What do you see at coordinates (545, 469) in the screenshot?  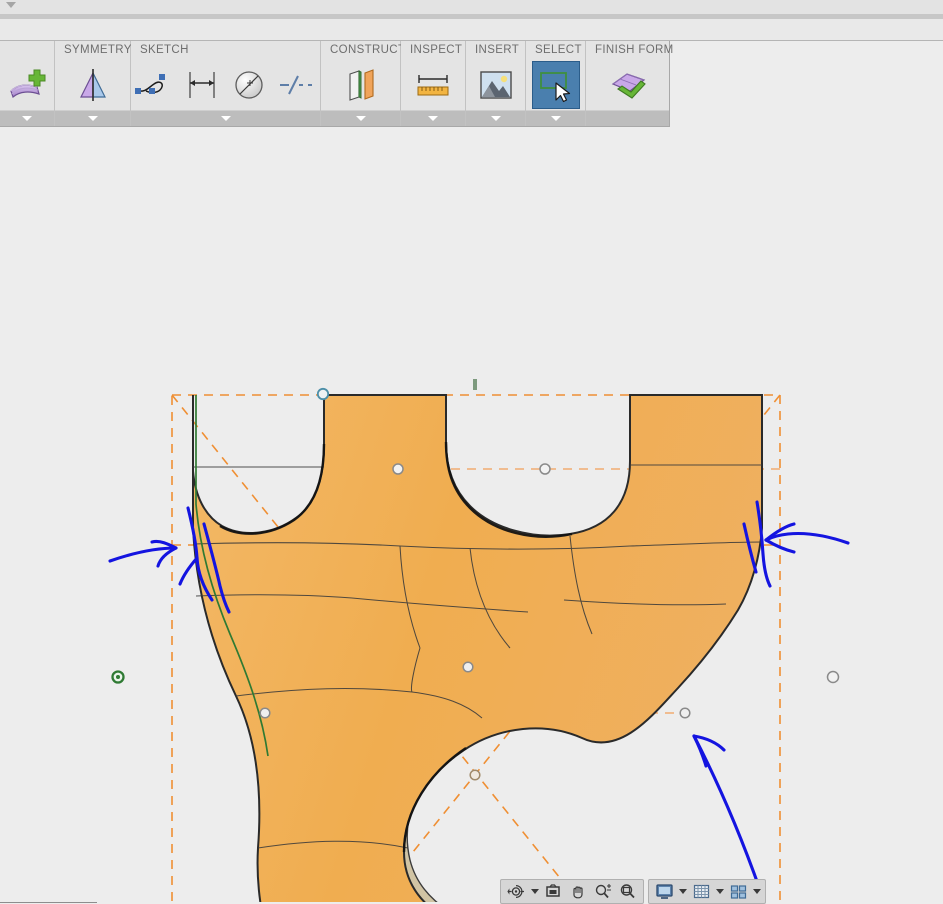 I see `form-point-mid-right` at bounding box center [545, 469].